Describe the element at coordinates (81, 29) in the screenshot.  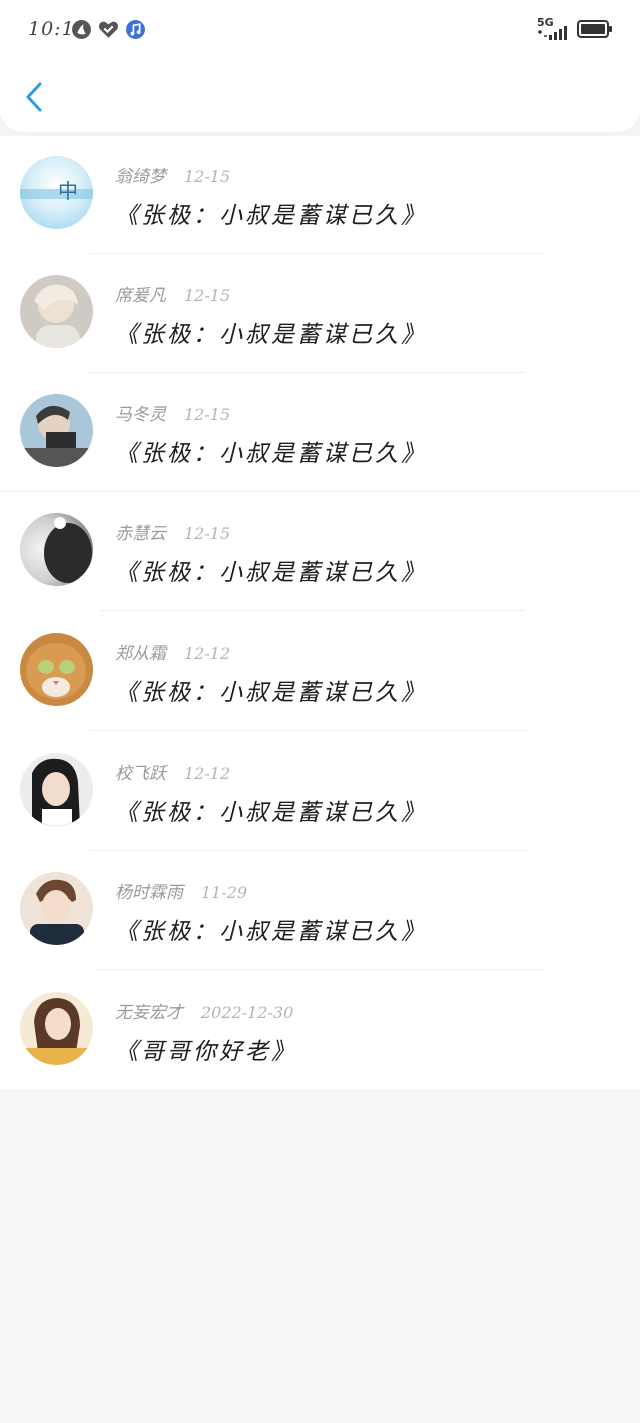
I see `gyroscope-icon` at that location.